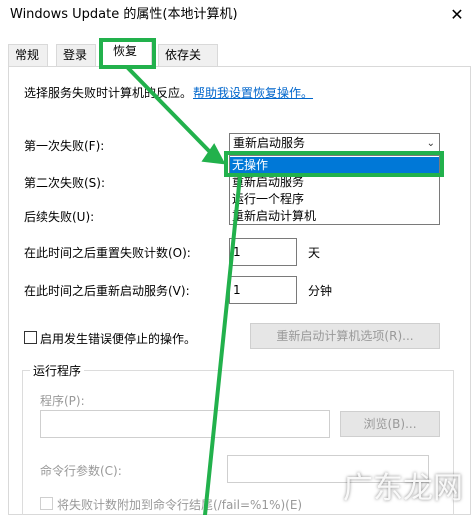 This screenshot has width=471, height=515. What do you see at coordinates (30, 337) in the screenshot?
I see `enable-actions-checkbox` at bounding box center [30, 337].